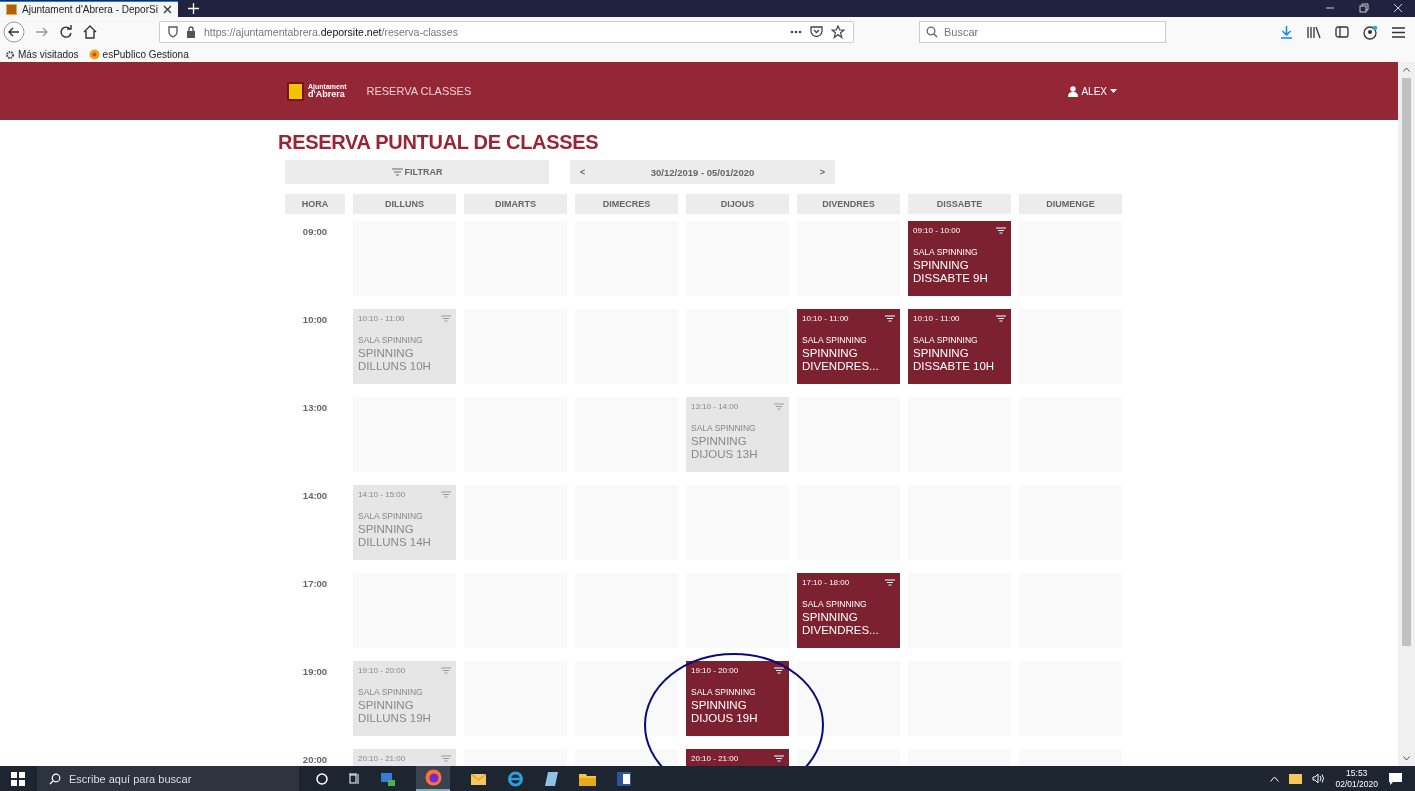  I want to click on hour-label: 09:00, so click(315, 232).